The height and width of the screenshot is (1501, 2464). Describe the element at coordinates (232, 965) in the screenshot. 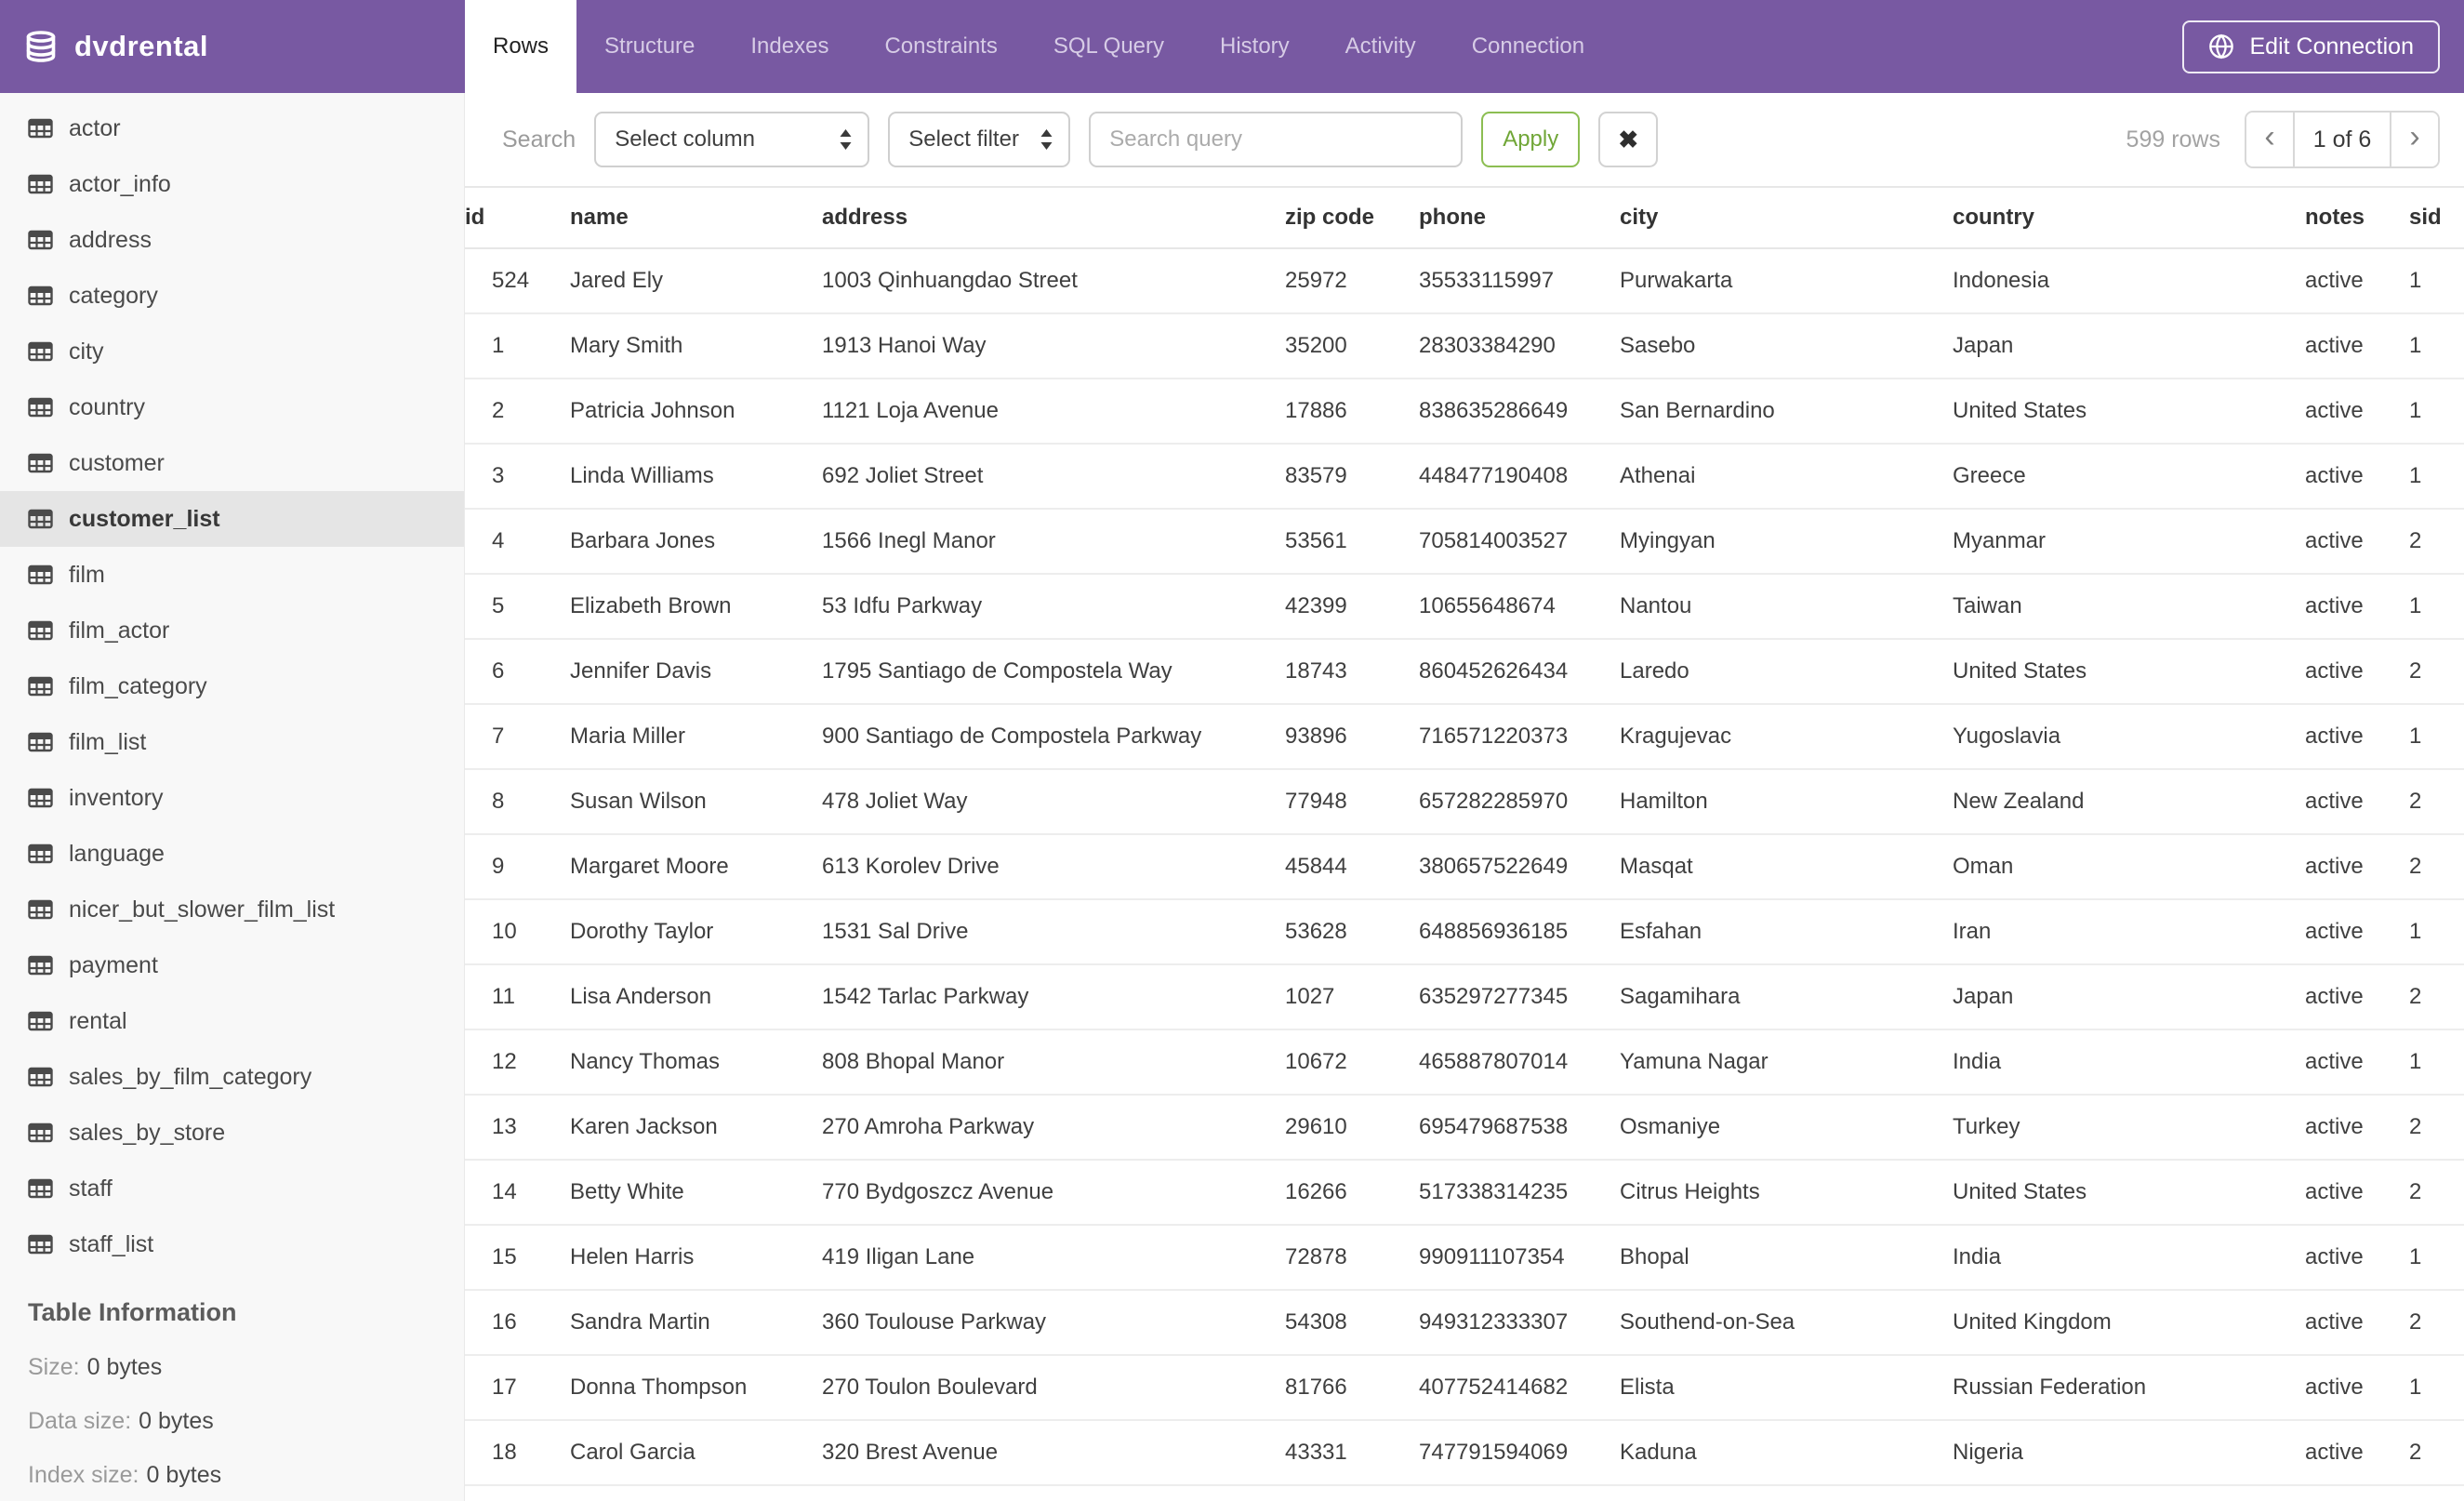

I see `sidebar-table-item: payment` at that location.